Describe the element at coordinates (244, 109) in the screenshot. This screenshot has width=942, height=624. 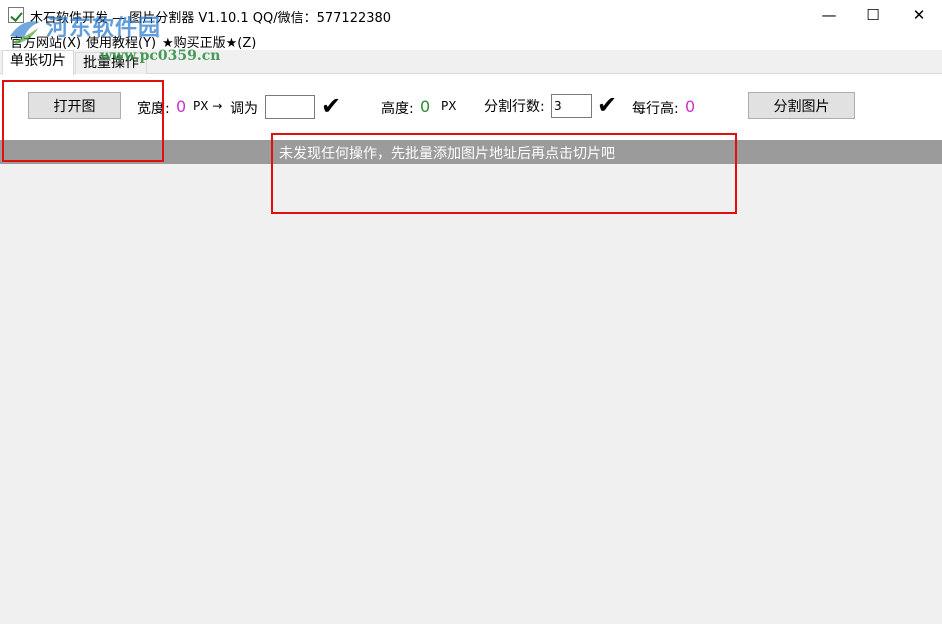
I see `resize-label: 调为` at that location.